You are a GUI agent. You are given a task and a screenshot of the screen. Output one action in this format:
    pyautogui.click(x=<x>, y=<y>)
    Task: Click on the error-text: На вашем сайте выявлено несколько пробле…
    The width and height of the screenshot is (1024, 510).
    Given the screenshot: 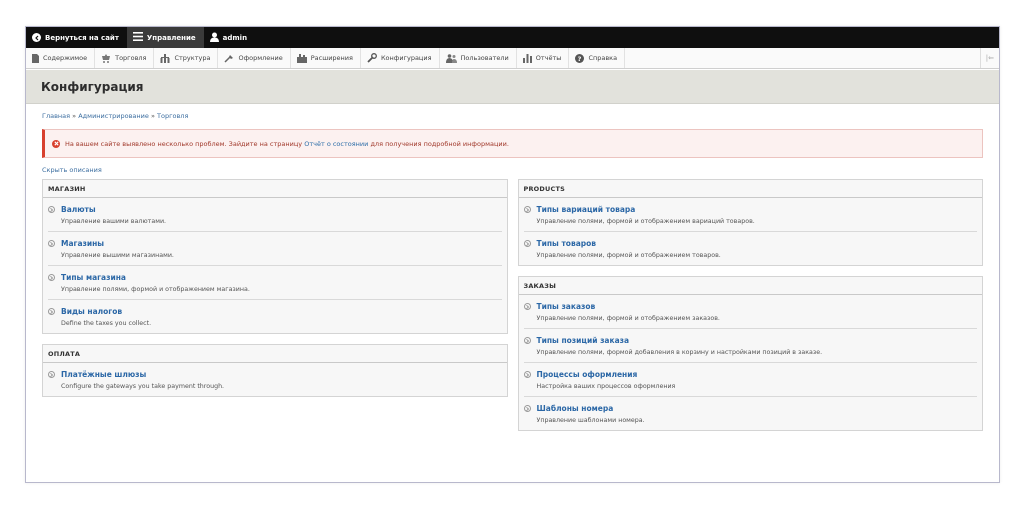 What is the action you would take?
    pyautogui.click(x=287, y=144)
    